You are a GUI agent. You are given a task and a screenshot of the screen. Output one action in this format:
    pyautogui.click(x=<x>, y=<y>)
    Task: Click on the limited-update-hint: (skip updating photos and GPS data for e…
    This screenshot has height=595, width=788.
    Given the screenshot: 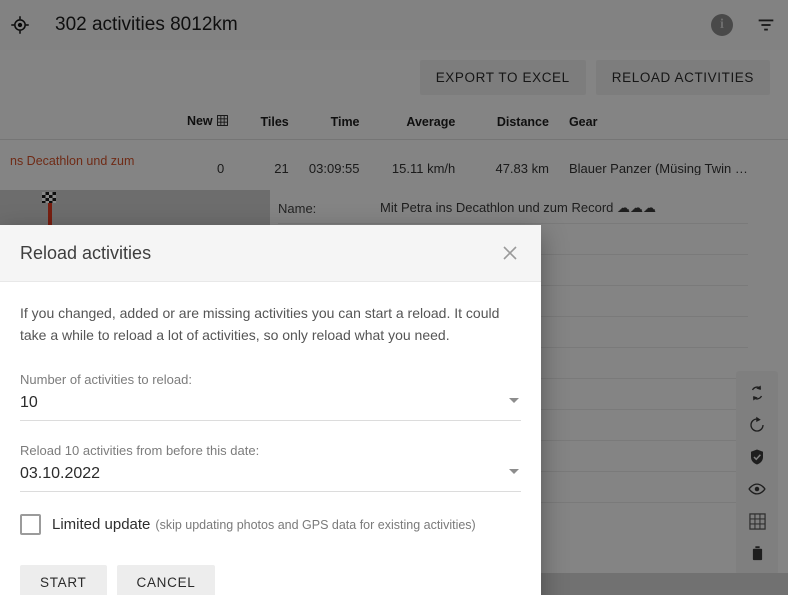 What is the action you would take?
    pyautogui.click(x=315, y=524)
    